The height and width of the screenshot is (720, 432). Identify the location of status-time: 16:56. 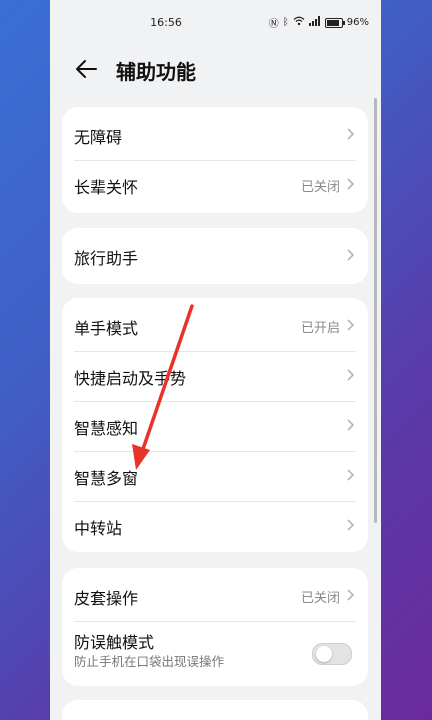
(166, 22).